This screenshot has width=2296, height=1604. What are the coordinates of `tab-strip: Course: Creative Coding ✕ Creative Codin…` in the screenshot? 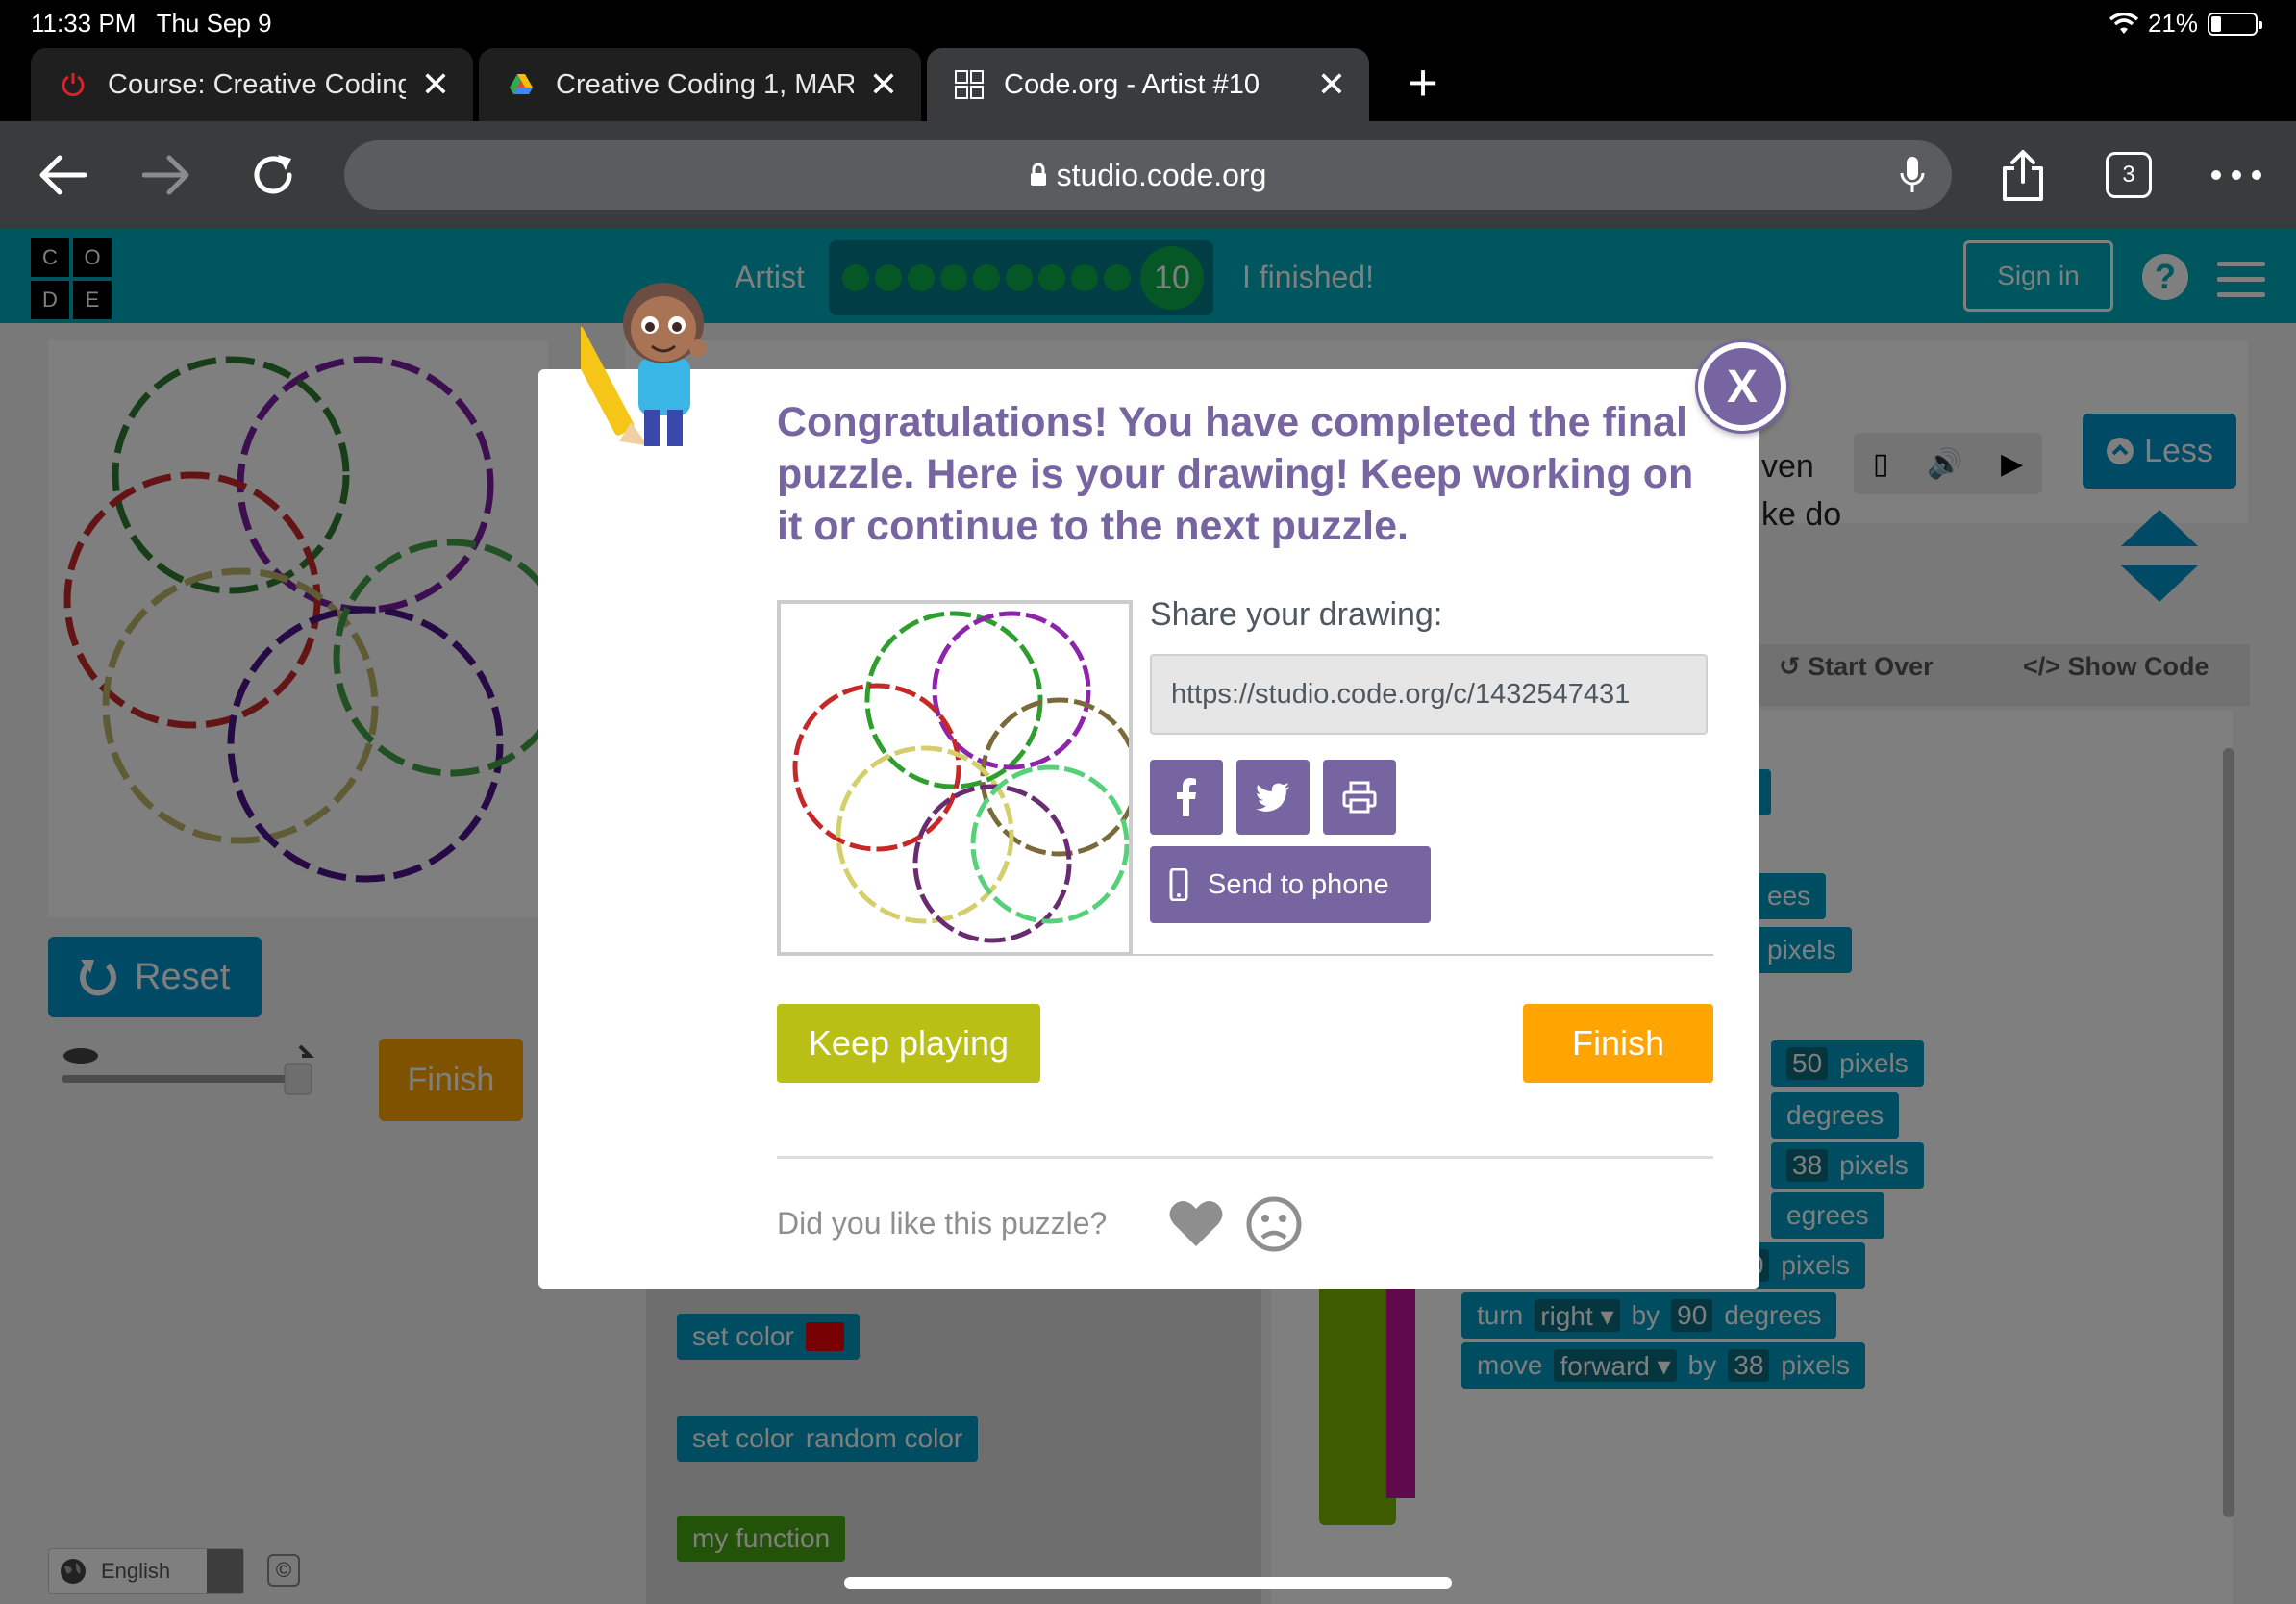 It's located at (1148, 83).